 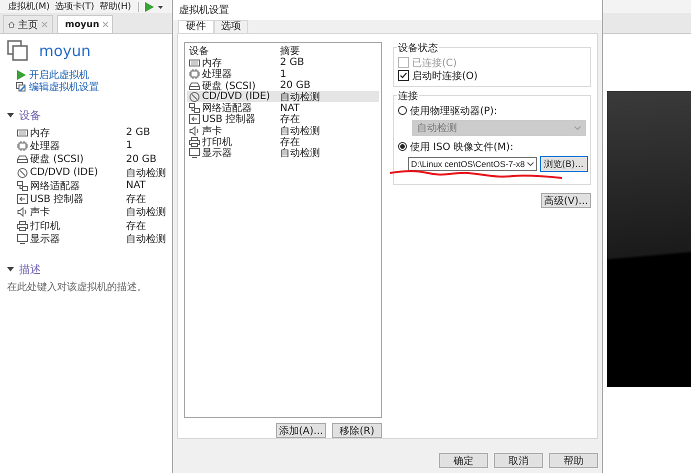 What do you see at coordinates (78, 212) in the screenshot?
I see `device-name: 声卡` at bounding box center [78, 212].